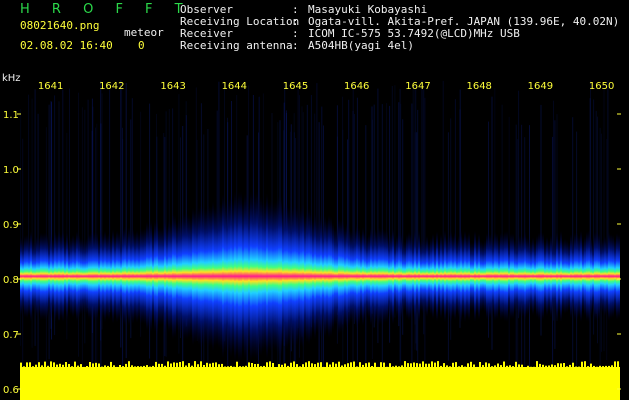 The image size is (629, 400). Describe the element at coordinates (540, 86) in the screenshot. I see `x-tick-label: 1649` at that location.